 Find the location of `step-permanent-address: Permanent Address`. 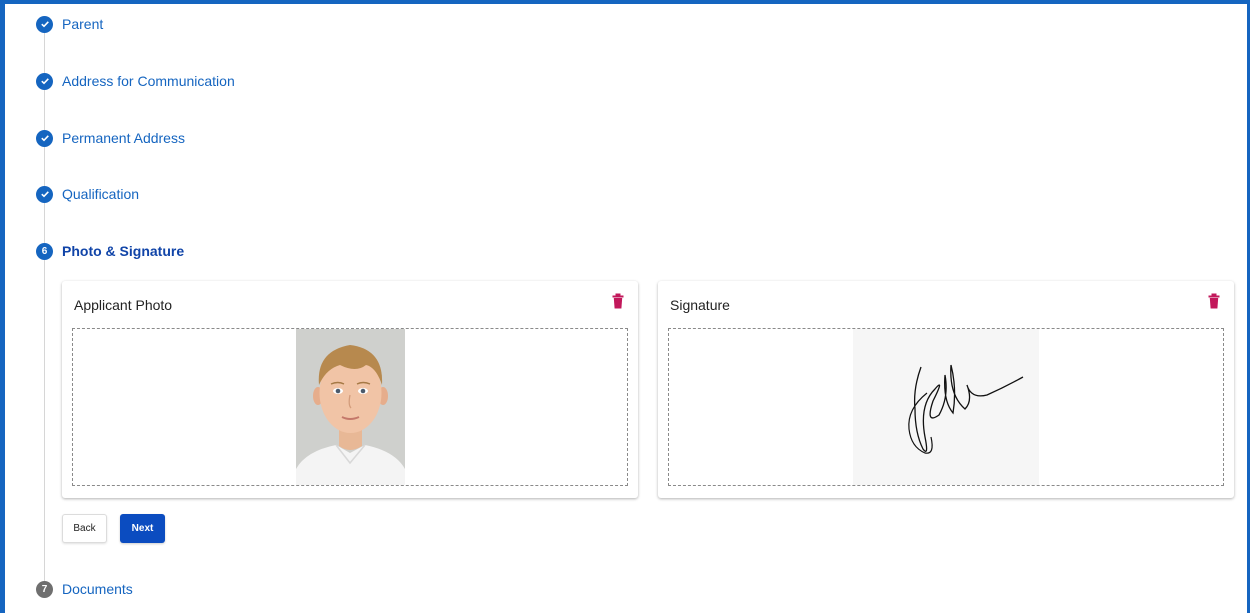

step-permanent-address: Permanent Address is located at coordinates (110, 138).